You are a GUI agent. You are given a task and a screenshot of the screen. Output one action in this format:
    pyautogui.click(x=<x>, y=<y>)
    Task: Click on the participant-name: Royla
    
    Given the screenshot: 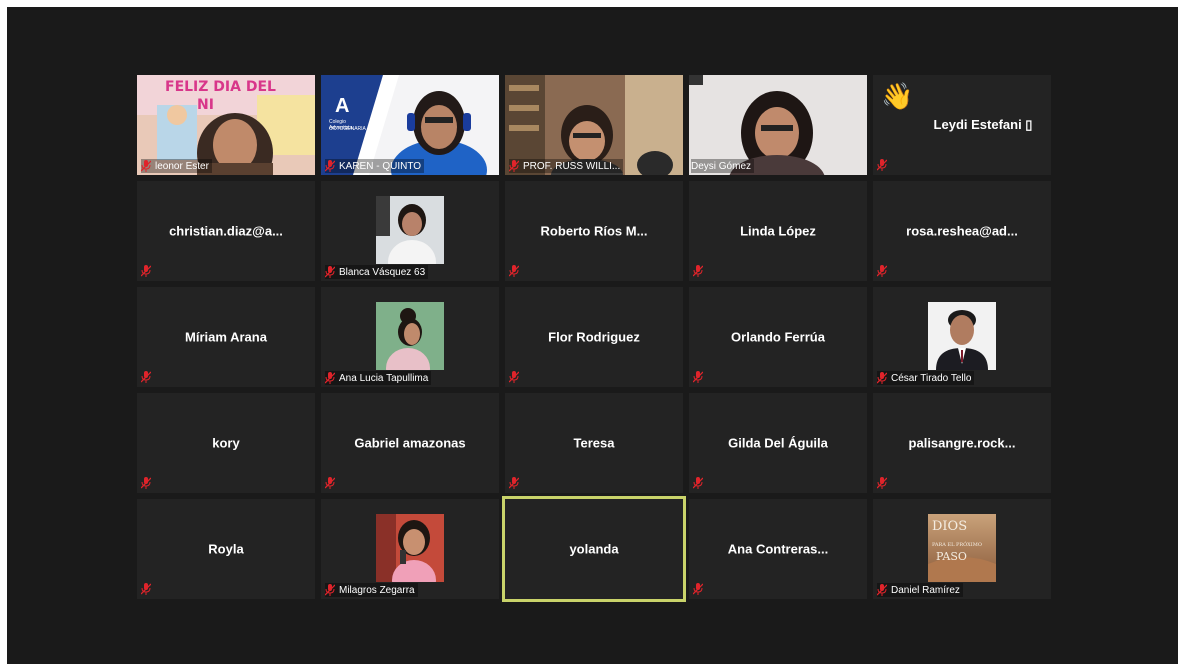 What is the action you would take?
    pyautogui.click(x=226, y=549)
    